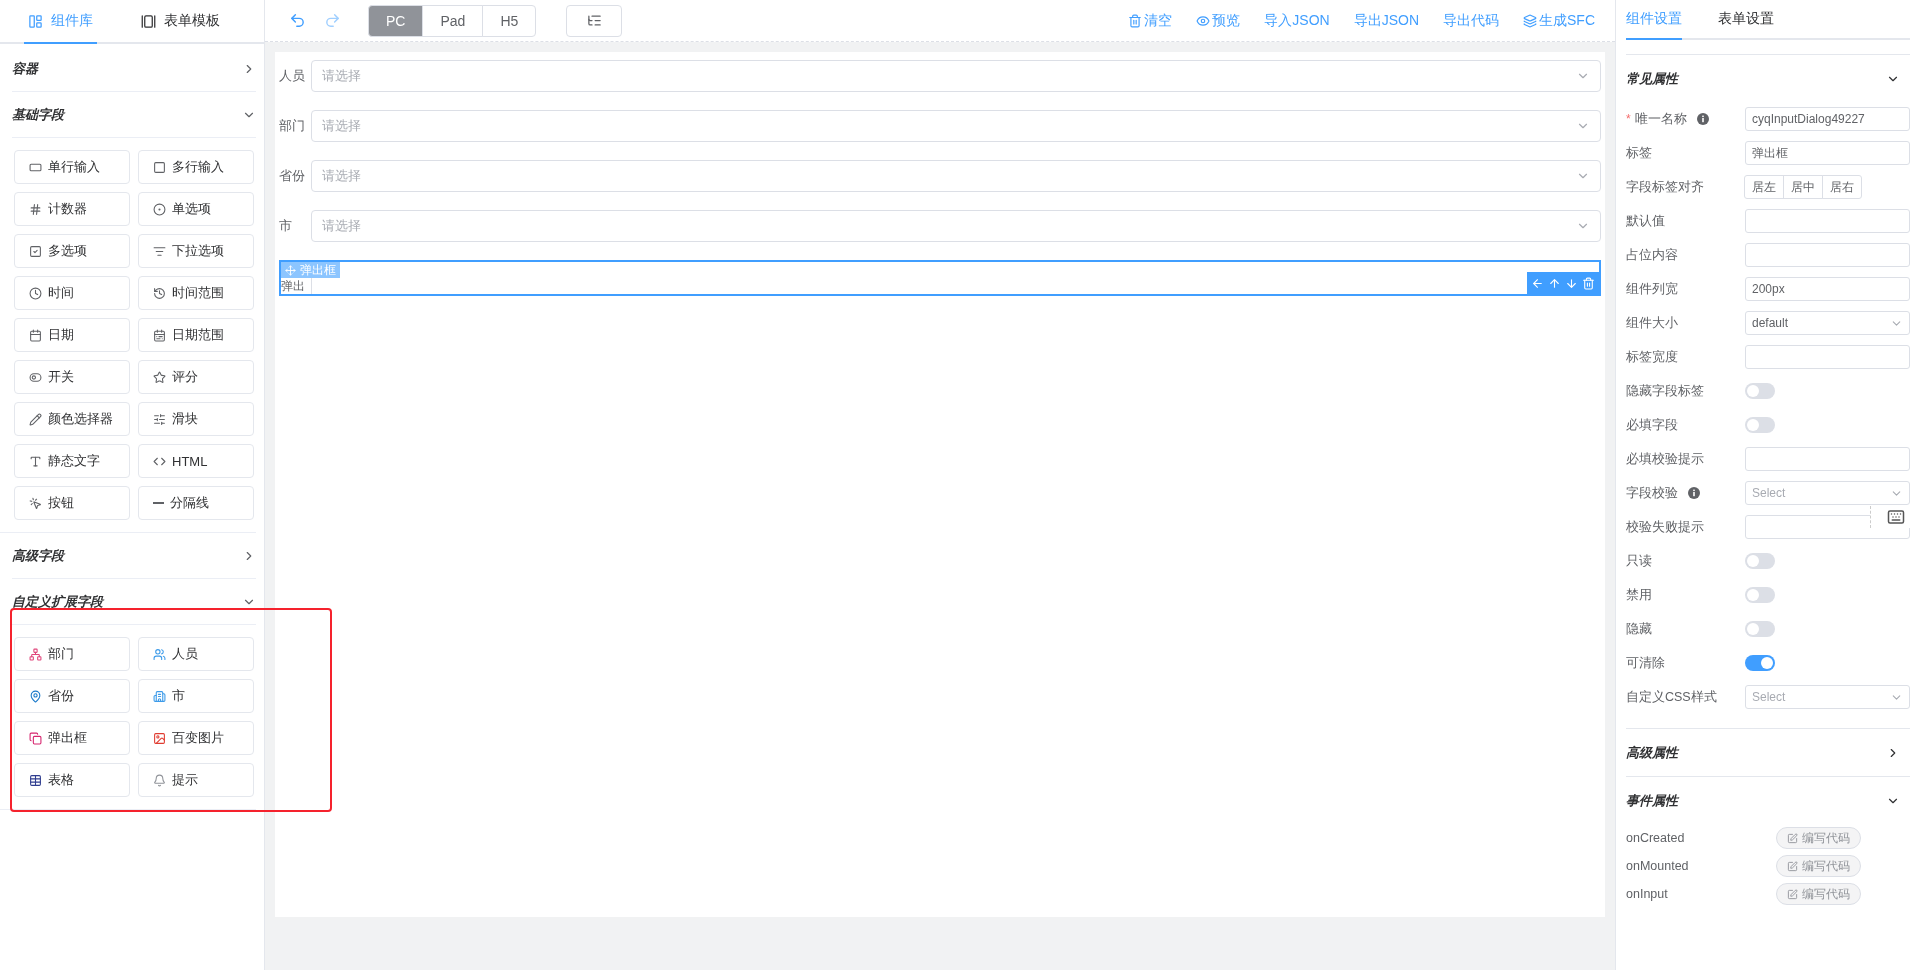  What do you see at coordinates (196, 654) in the screenshot?
I see `component-item: 人员` at bounding box center [196, 654].